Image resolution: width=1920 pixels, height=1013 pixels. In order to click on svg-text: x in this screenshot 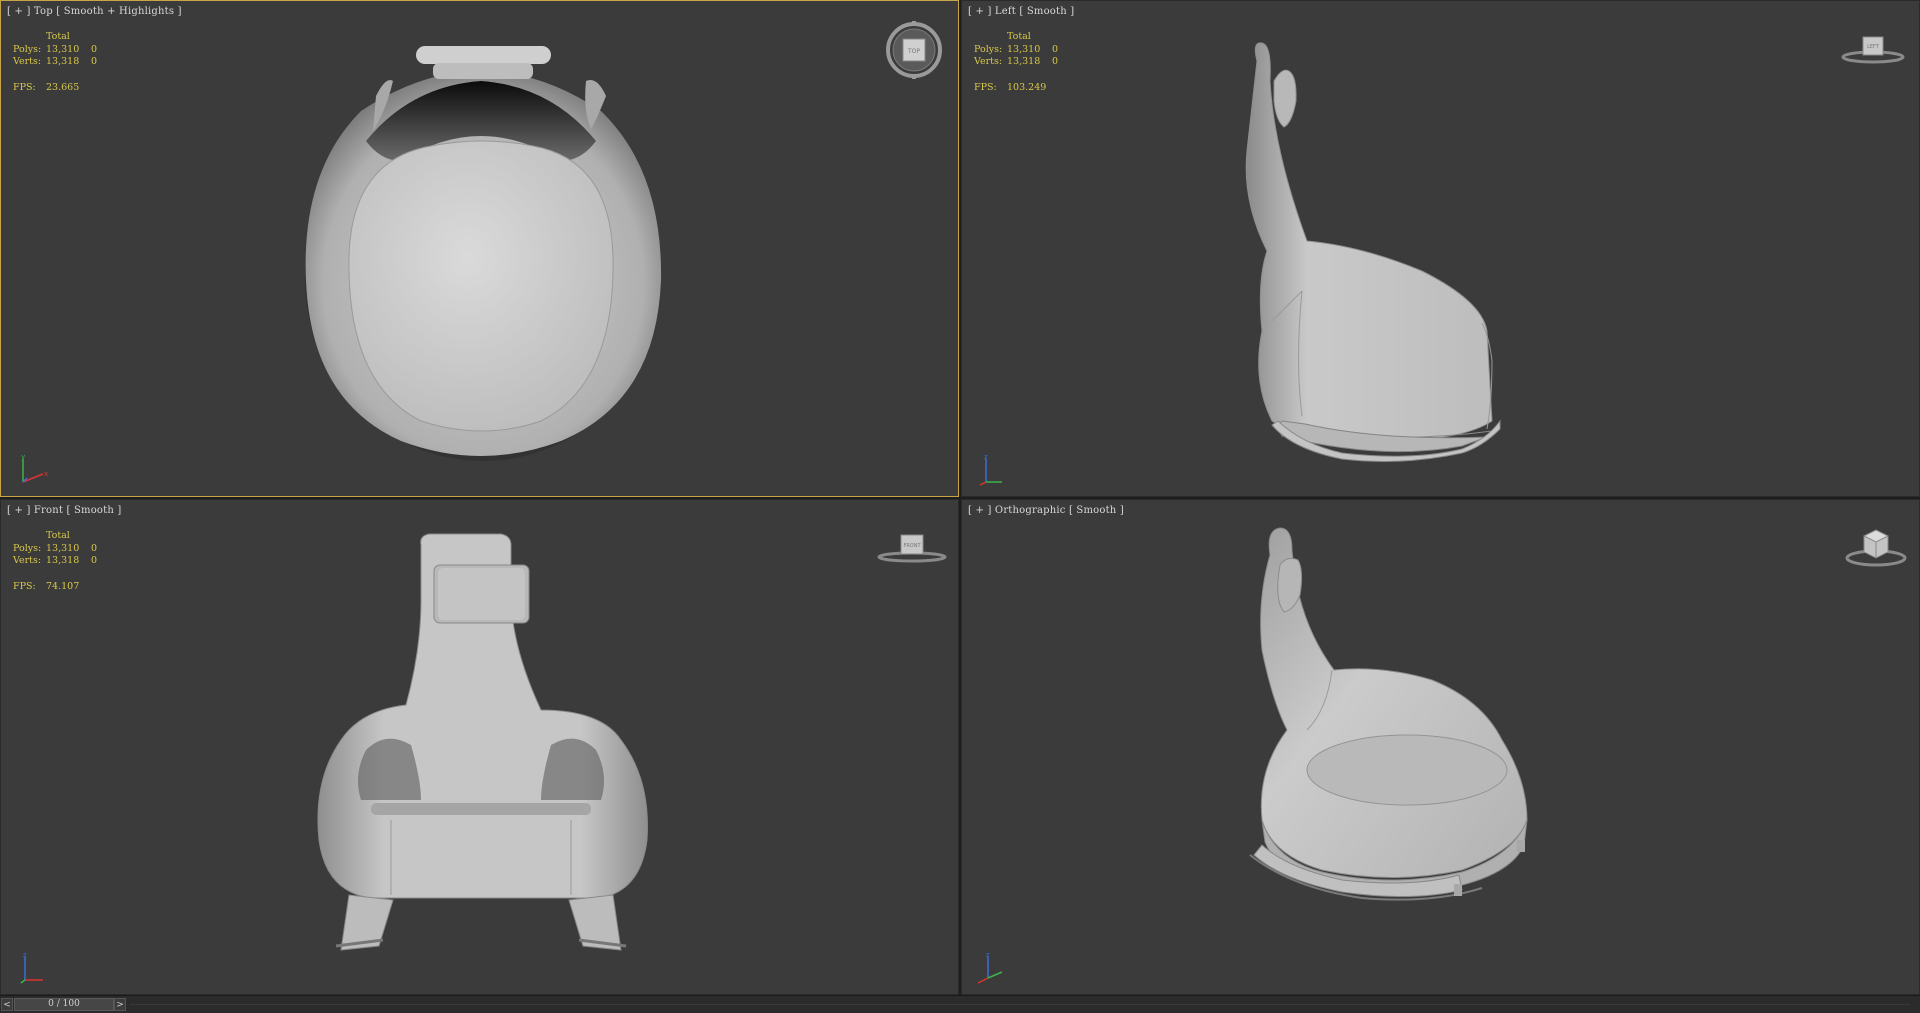, I will do `click(46, 474)`.